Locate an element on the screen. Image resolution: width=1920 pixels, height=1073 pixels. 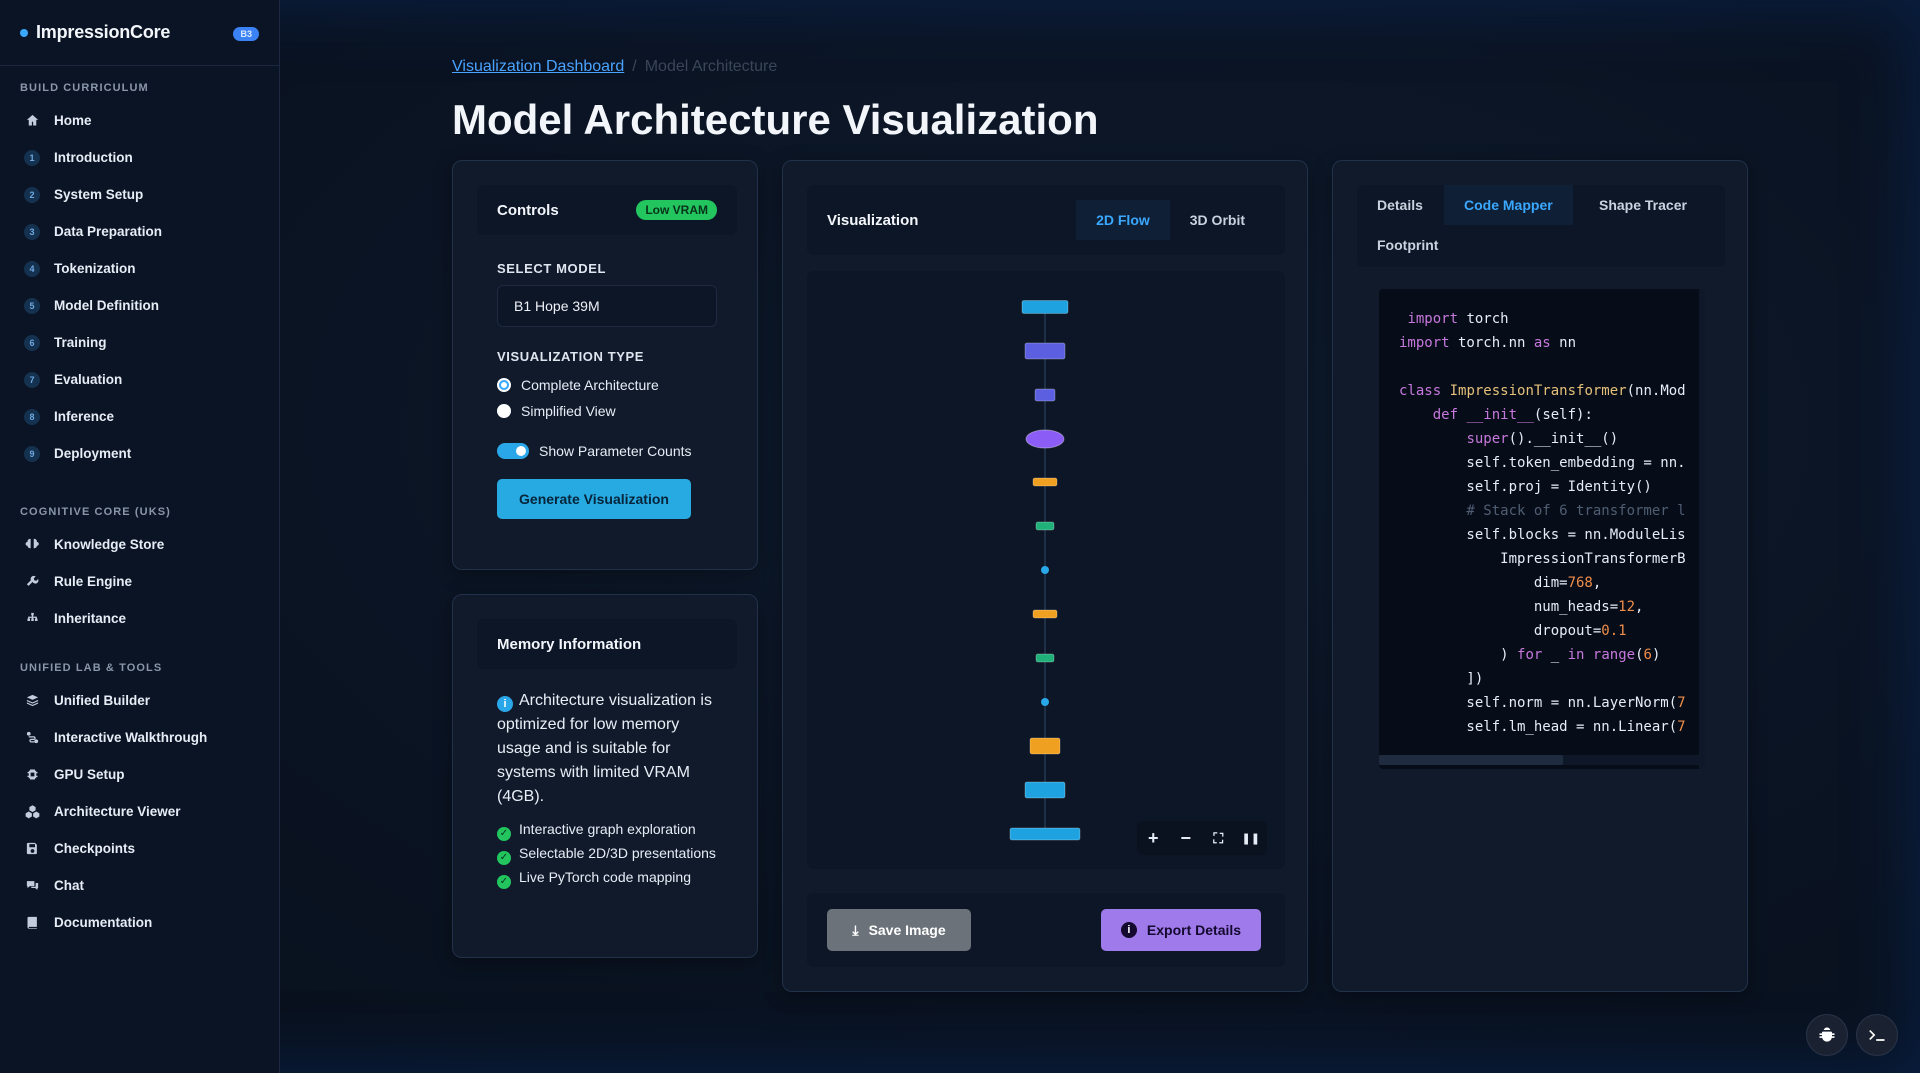
sidebar-item-rule-engine: Rule Engine is located at coordinates (140, 581).